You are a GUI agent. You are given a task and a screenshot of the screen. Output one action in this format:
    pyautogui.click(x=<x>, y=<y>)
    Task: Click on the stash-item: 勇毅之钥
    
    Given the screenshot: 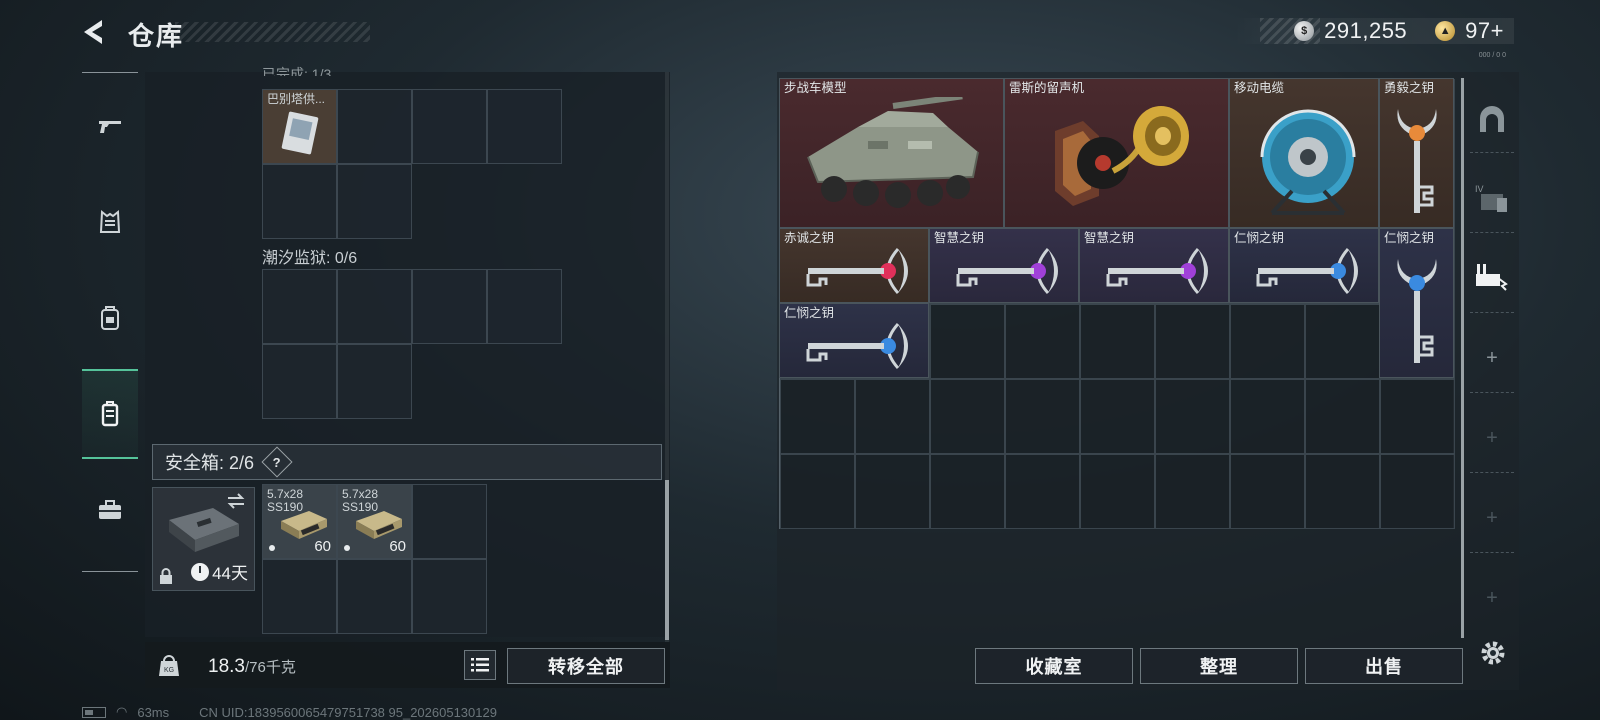 What is the action you would take?
    pyautogui.click(x=1416, y=153)
    